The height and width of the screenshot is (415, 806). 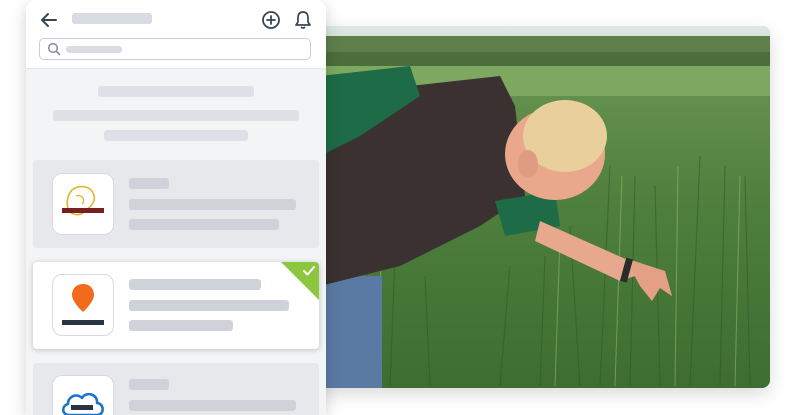 What do you see at coordinates (309, 273) in the screenshot?
I see `checkmark-icon` at bounding box center [309, 273].